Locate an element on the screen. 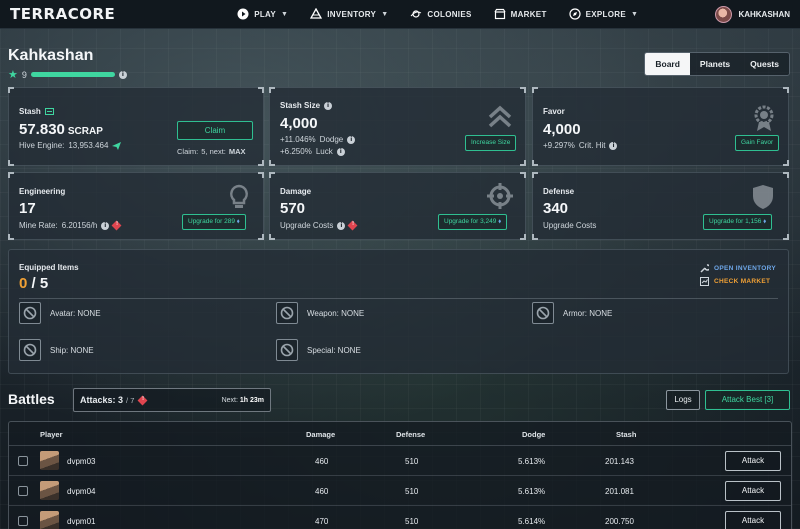  nav-explore-label: EXPLORE is located at coordinates (605, 14).